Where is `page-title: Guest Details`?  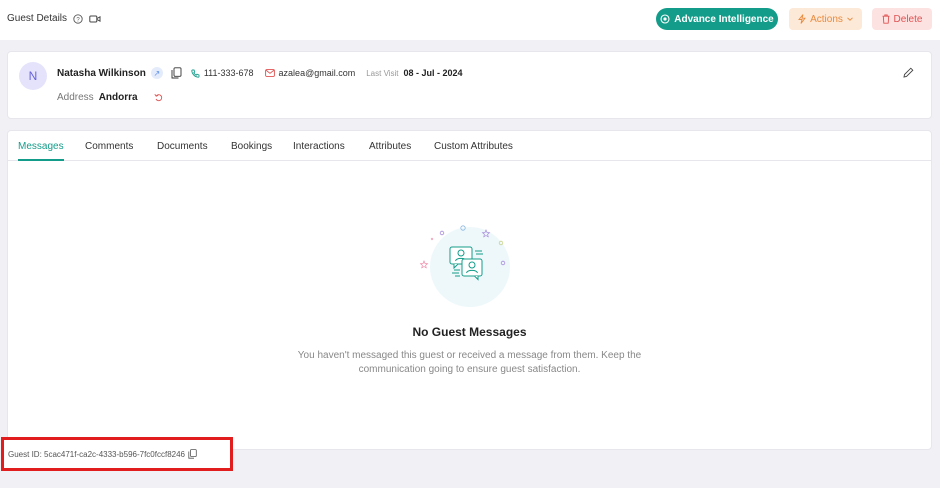 page-title: Guest Details is located at coordinates (37, 18).